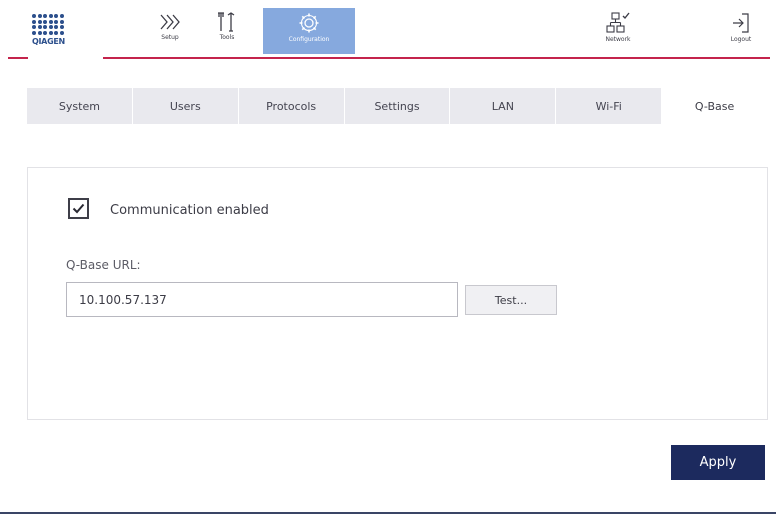 The width and height of the screenshot is (776, 518). Describe the element at coordinates (618, 22) in the screenshot. I see `network-icon` at that location.